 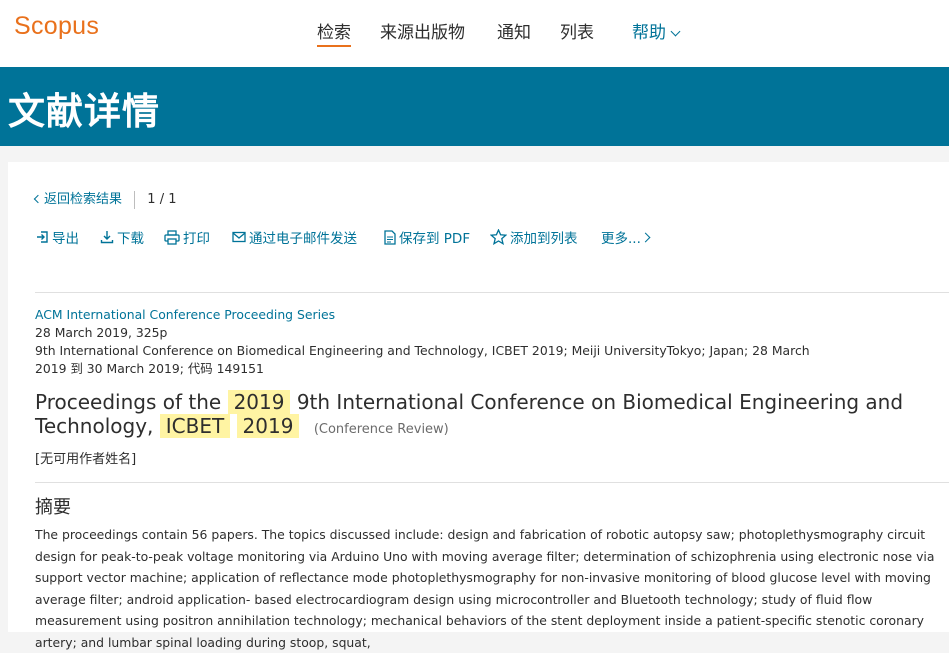 I want to click on abstract-heading: 摘要, so click(x=53, y=507).